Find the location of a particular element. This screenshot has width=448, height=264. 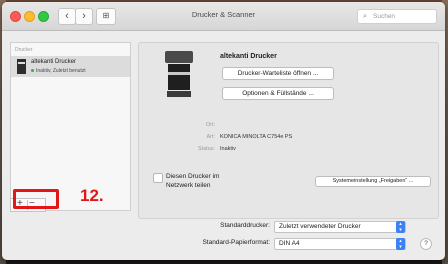

printer-image is located at coordinates (179, 75).